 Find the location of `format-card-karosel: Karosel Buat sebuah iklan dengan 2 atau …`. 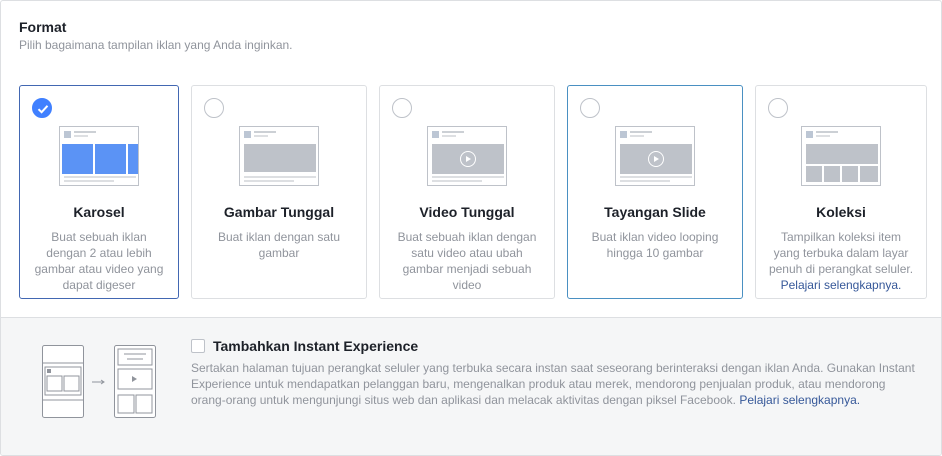

format-card-karosel: Karosel Buat sebuah iklan dengan 2 atau … is located at coordinates (99, 192).